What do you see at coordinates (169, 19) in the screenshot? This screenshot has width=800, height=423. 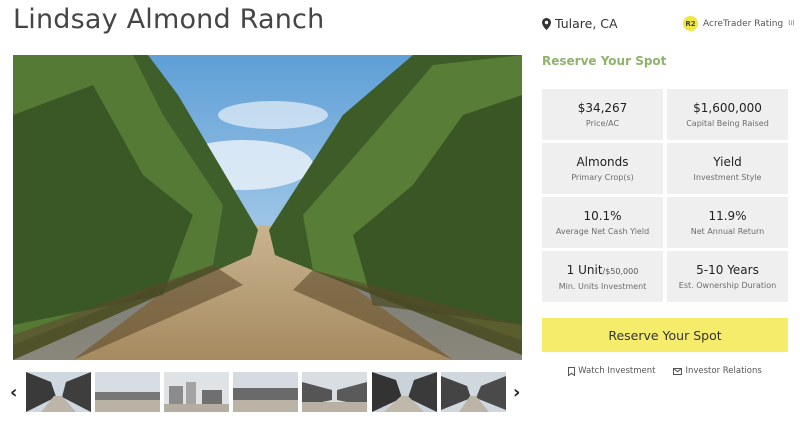 I see `page-title: Lindsay Almond Ranch` at bounding box center [169, 19].